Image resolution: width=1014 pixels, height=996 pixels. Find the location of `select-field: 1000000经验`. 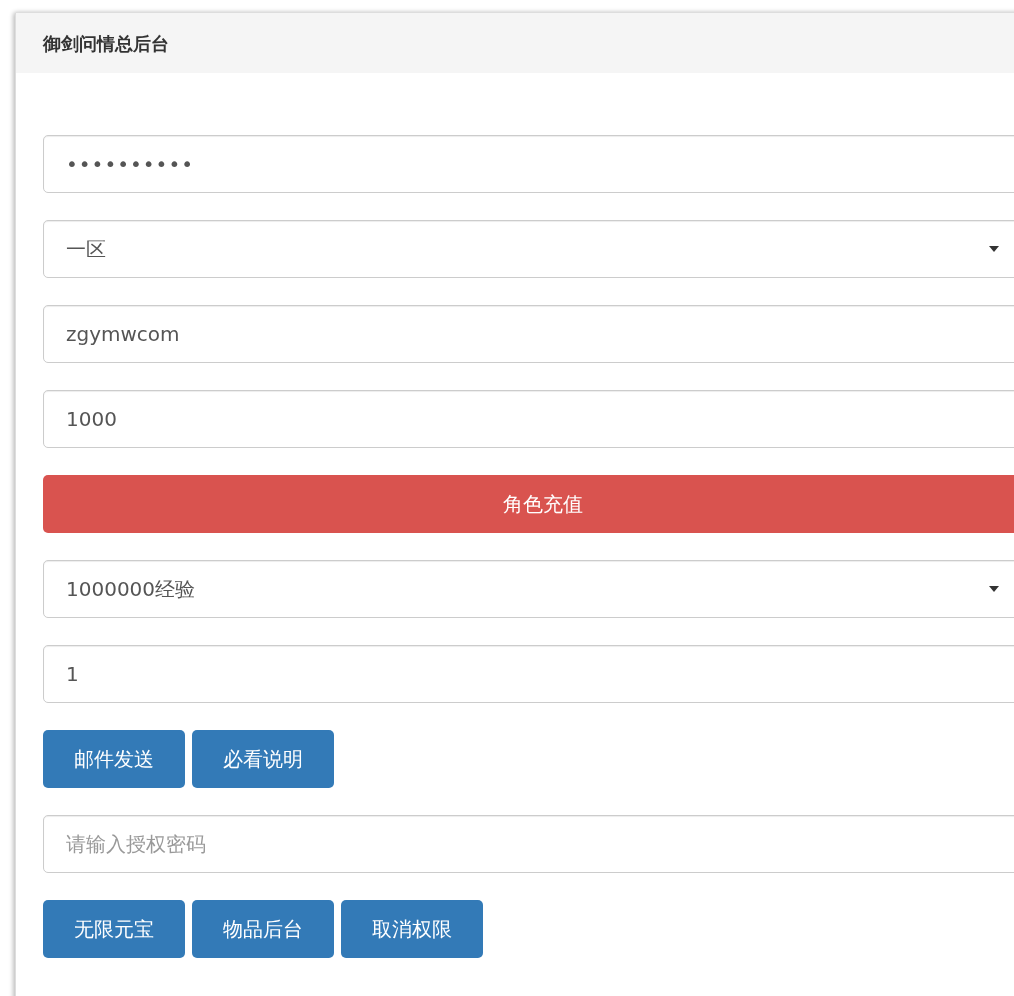

select-field: 1000000经验 is located at coordinates (528, 589).